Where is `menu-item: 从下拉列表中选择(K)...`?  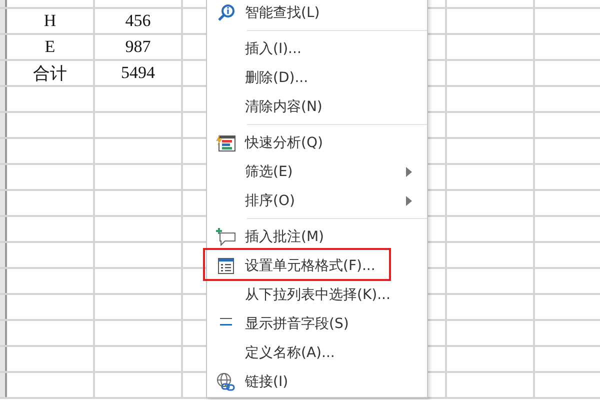
menu-item: 从下拉列表中选择(K)... is located at coordinates (317, 294).